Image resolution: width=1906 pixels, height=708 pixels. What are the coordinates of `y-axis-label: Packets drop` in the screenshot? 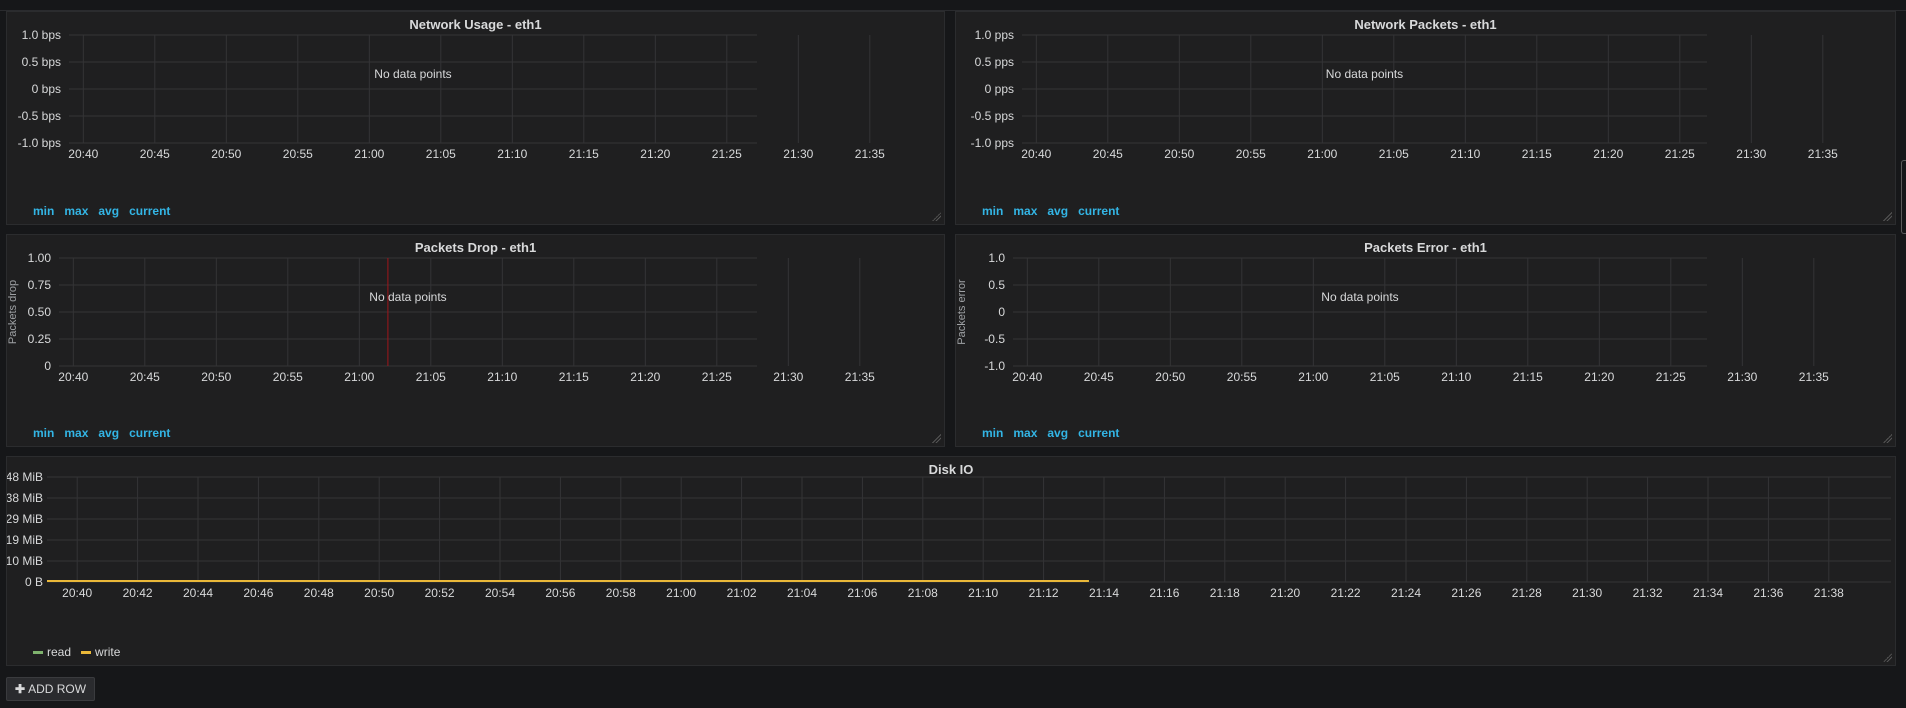 It's located at (13, 312).